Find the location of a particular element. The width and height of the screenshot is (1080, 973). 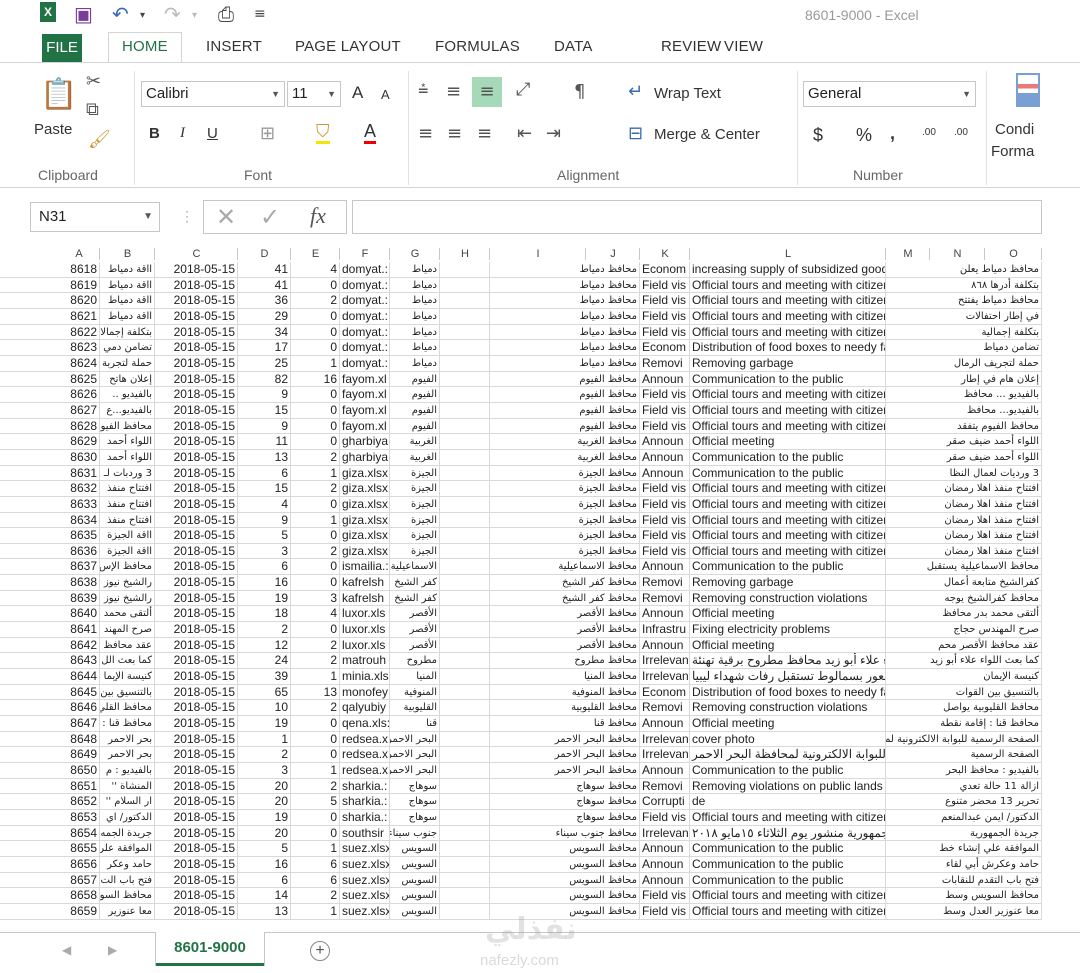

cell: 3 is located at coordinates (264, 770).